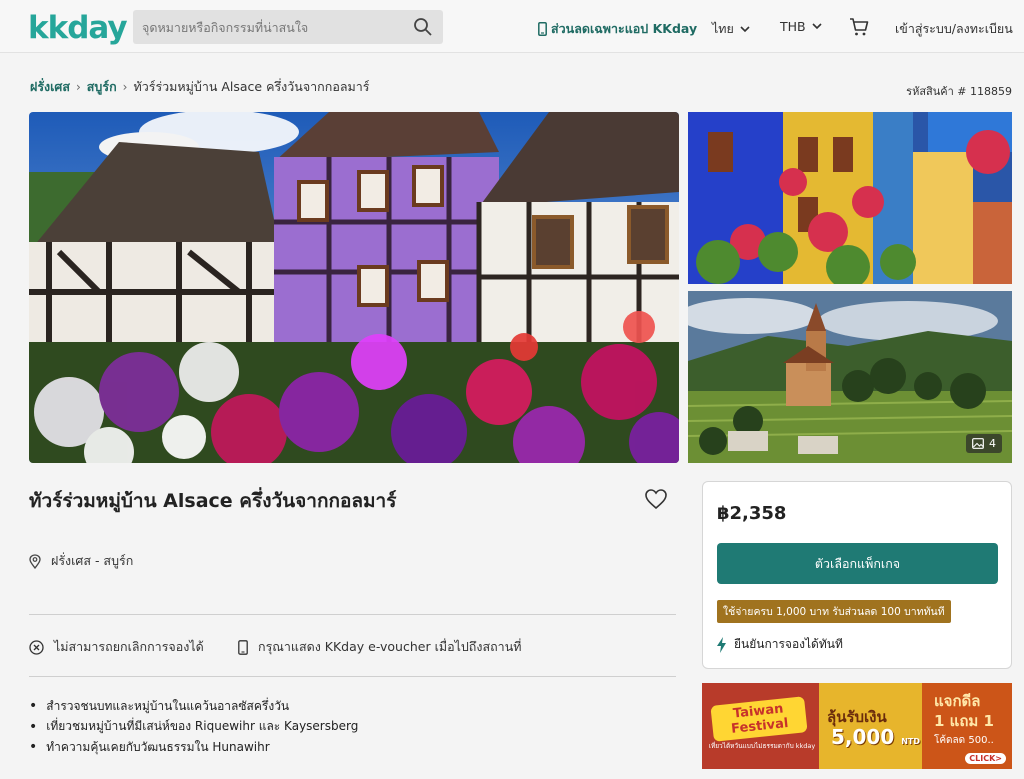  I want to click on currency-label: THB, so click(793, 26).